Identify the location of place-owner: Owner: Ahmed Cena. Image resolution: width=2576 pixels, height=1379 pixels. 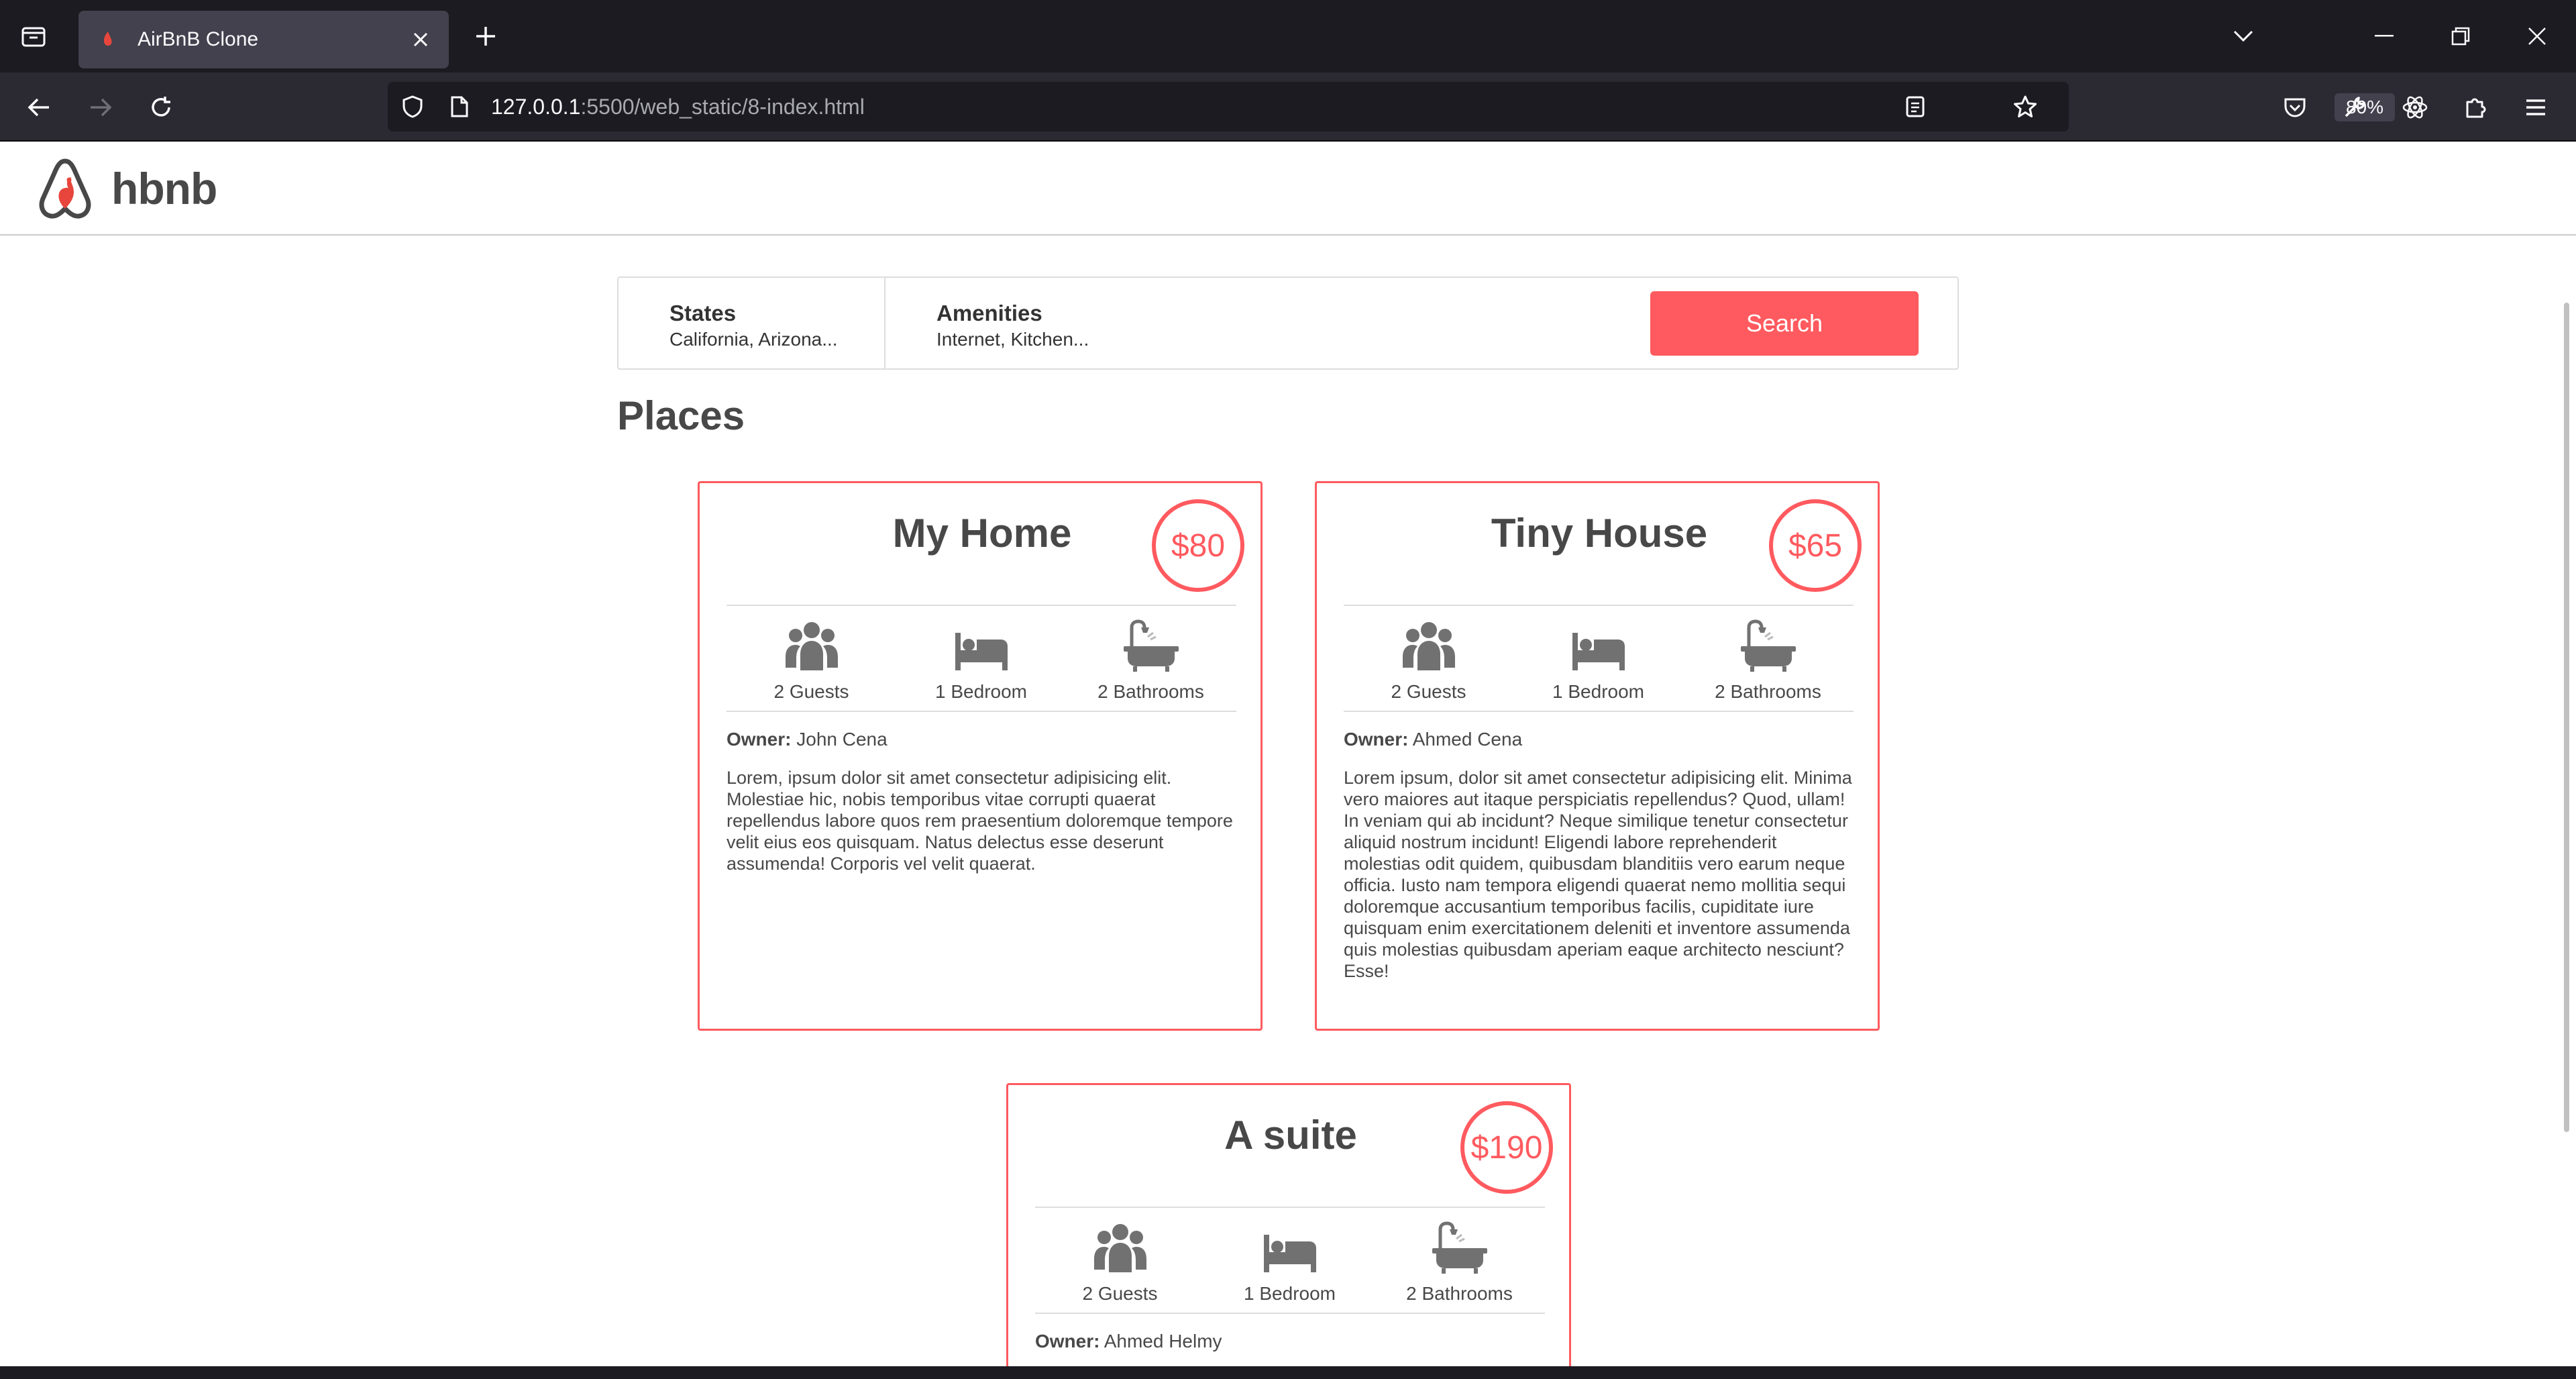
(1433, 739).